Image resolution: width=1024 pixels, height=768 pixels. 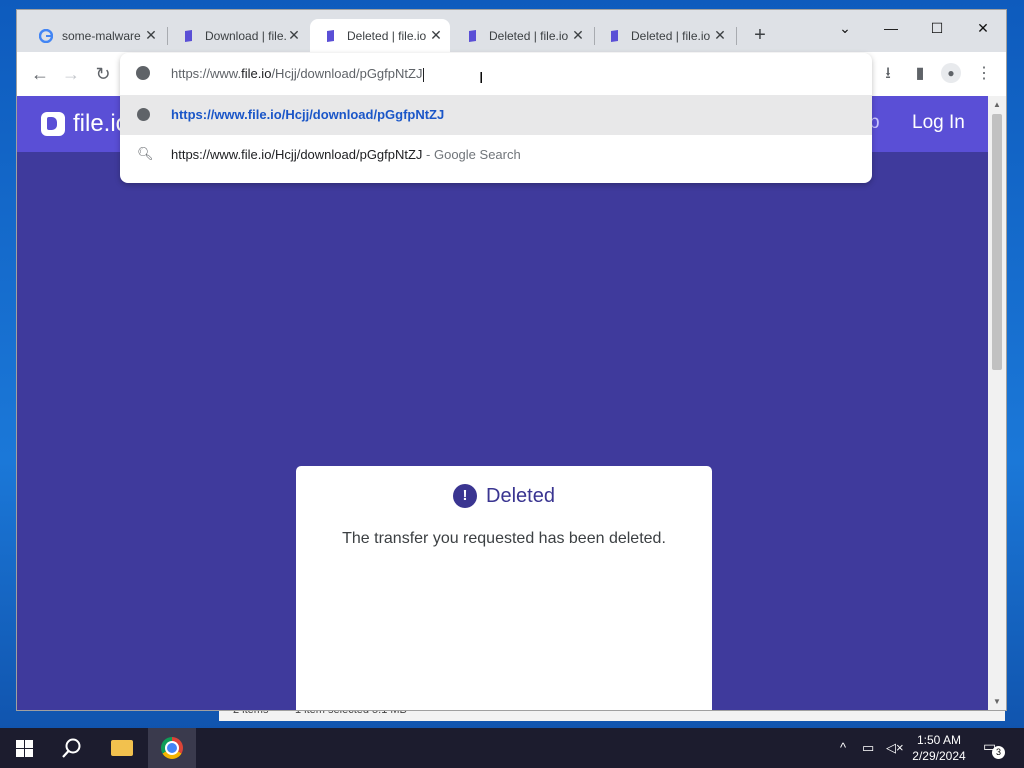 I want to click on tab-title: Download | file.io, so click(x=245, y=35).